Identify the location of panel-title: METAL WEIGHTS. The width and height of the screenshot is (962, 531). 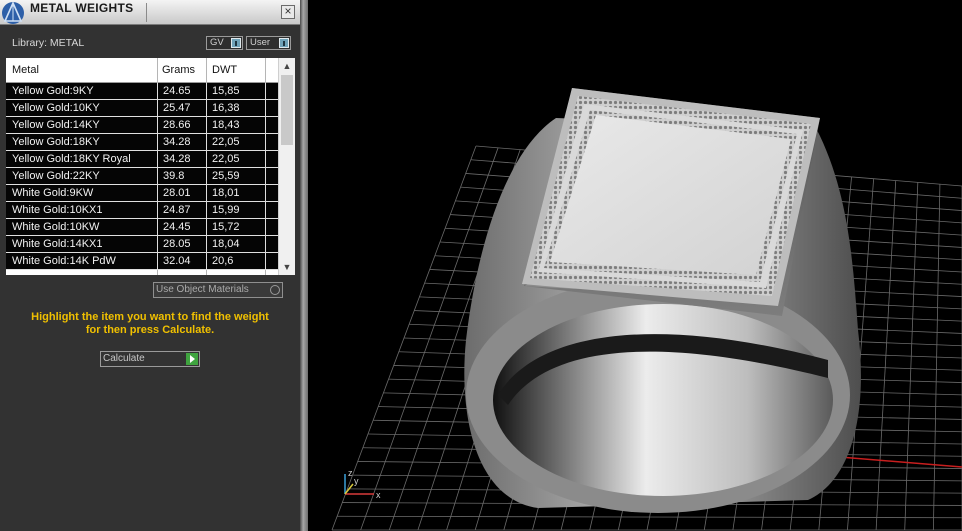
(82, 8).